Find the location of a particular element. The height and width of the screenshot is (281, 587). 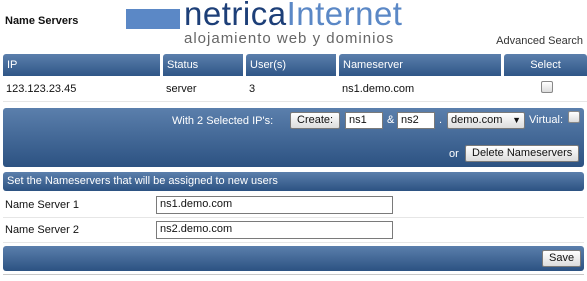

cell-select is located at coordinates (545, 88).